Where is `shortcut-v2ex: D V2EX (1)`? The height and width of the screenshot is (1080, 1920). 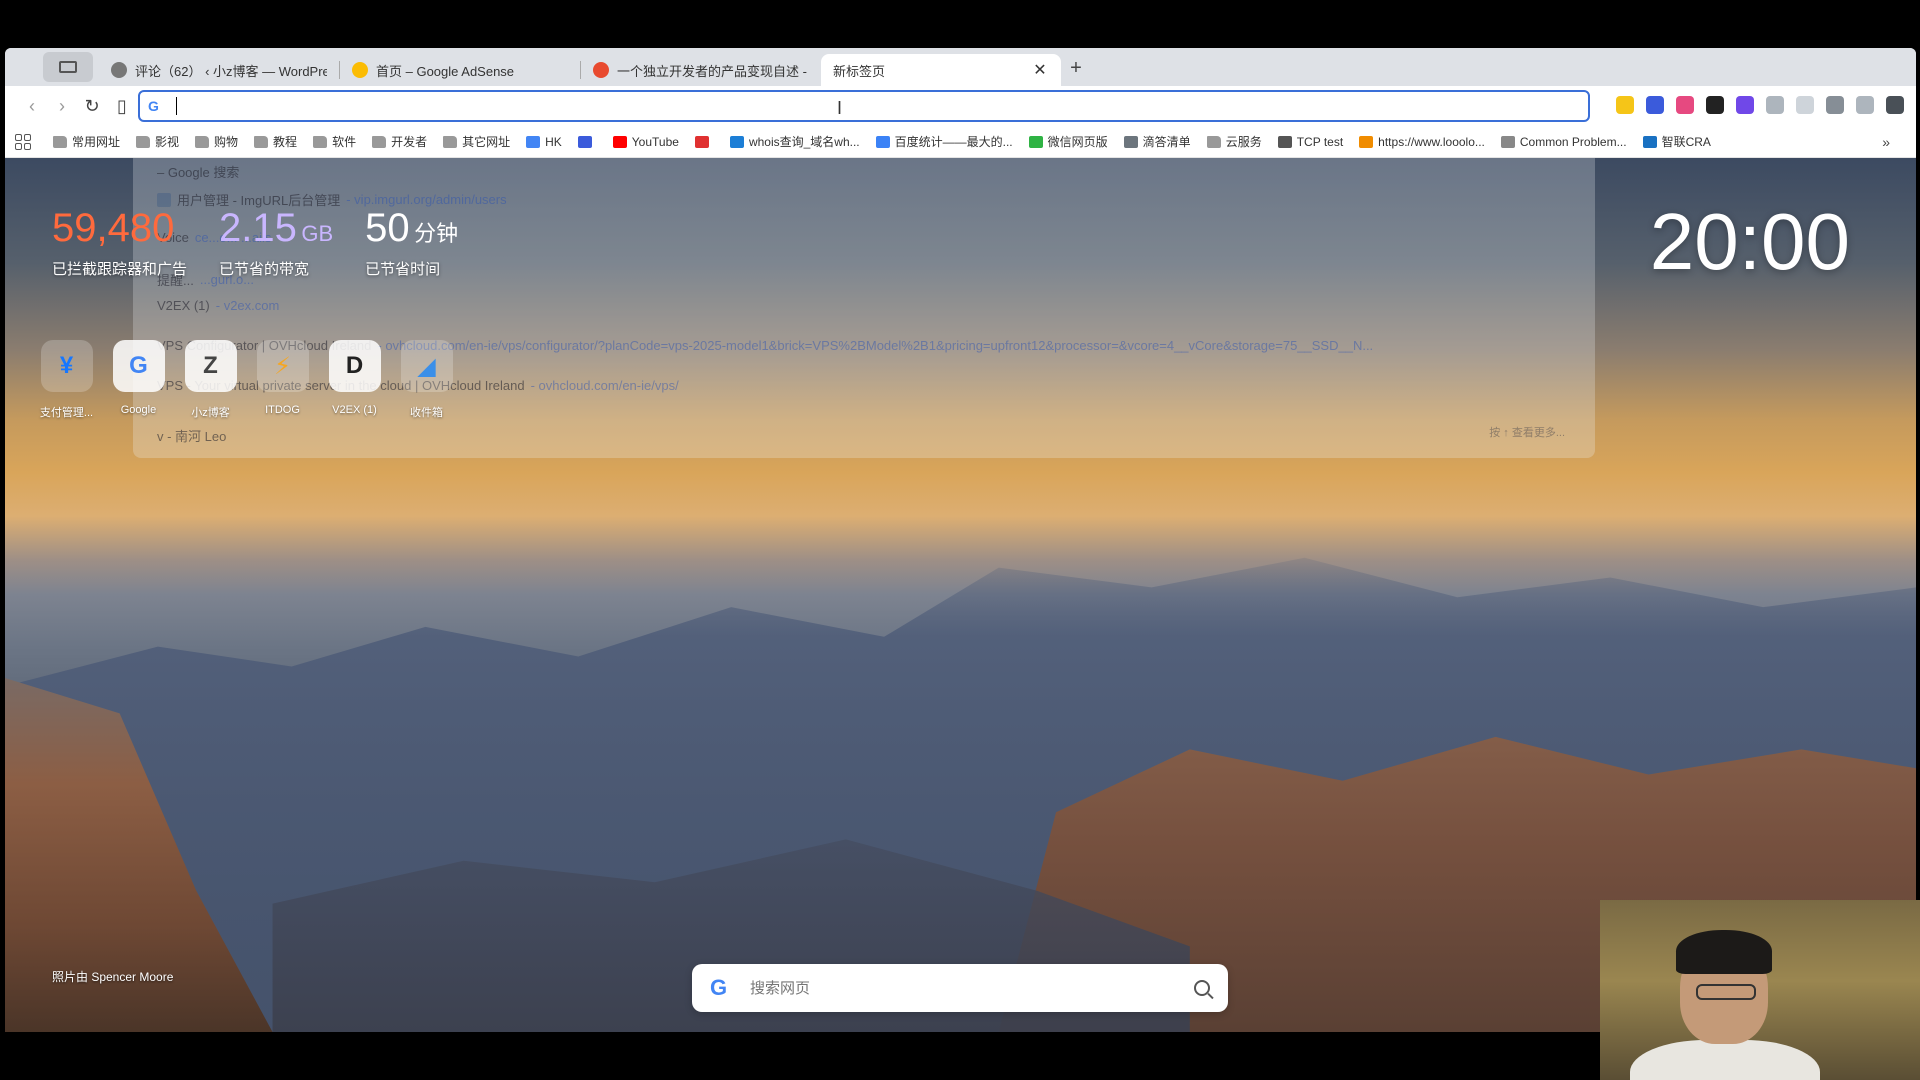
shortcut-v2ex: D V2EX (1) is located at coordinates (354, 380).